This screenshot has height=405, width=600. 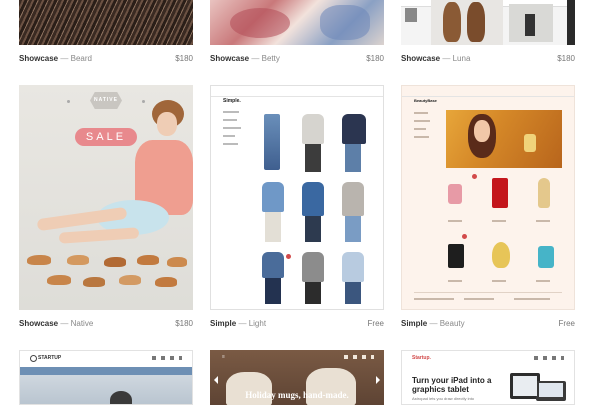 I want to click on carousel-arrow-left, so click(x=216, y=380).